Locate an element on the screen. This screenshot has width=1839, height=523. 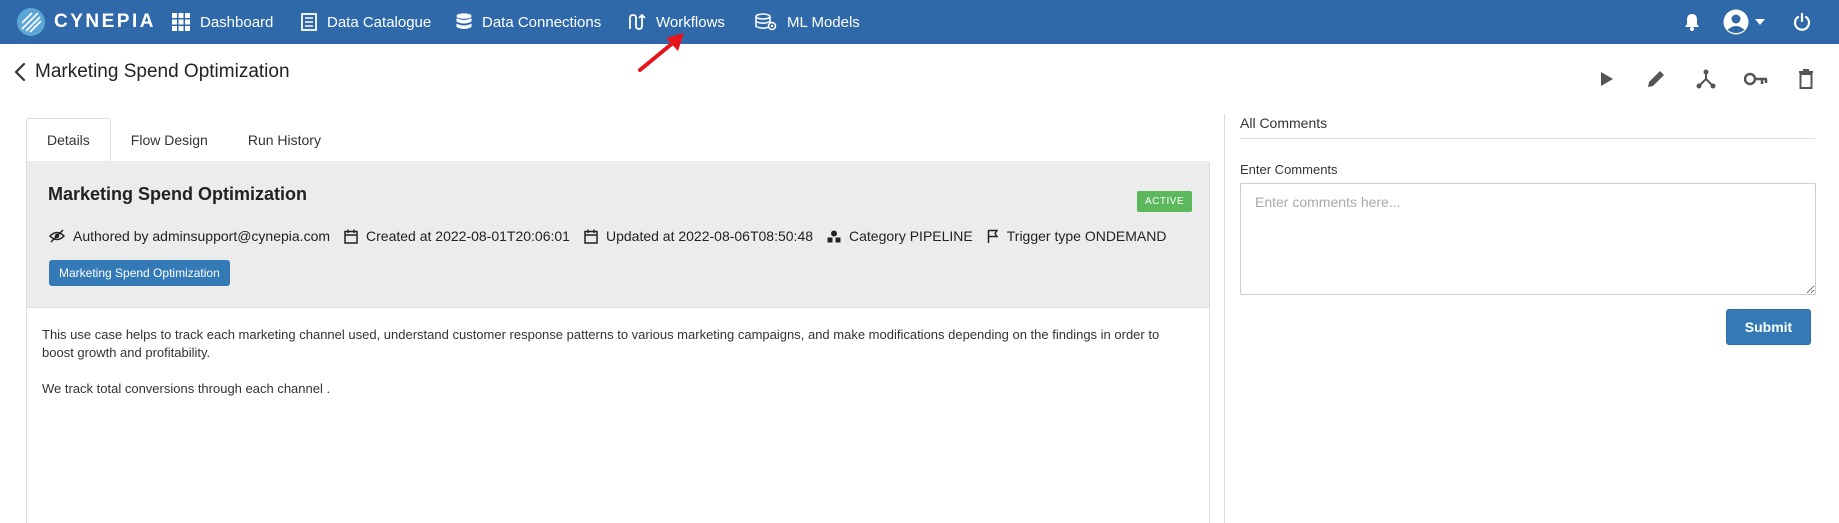
brand: CYNEPIA is located at coordinates (86, 22).